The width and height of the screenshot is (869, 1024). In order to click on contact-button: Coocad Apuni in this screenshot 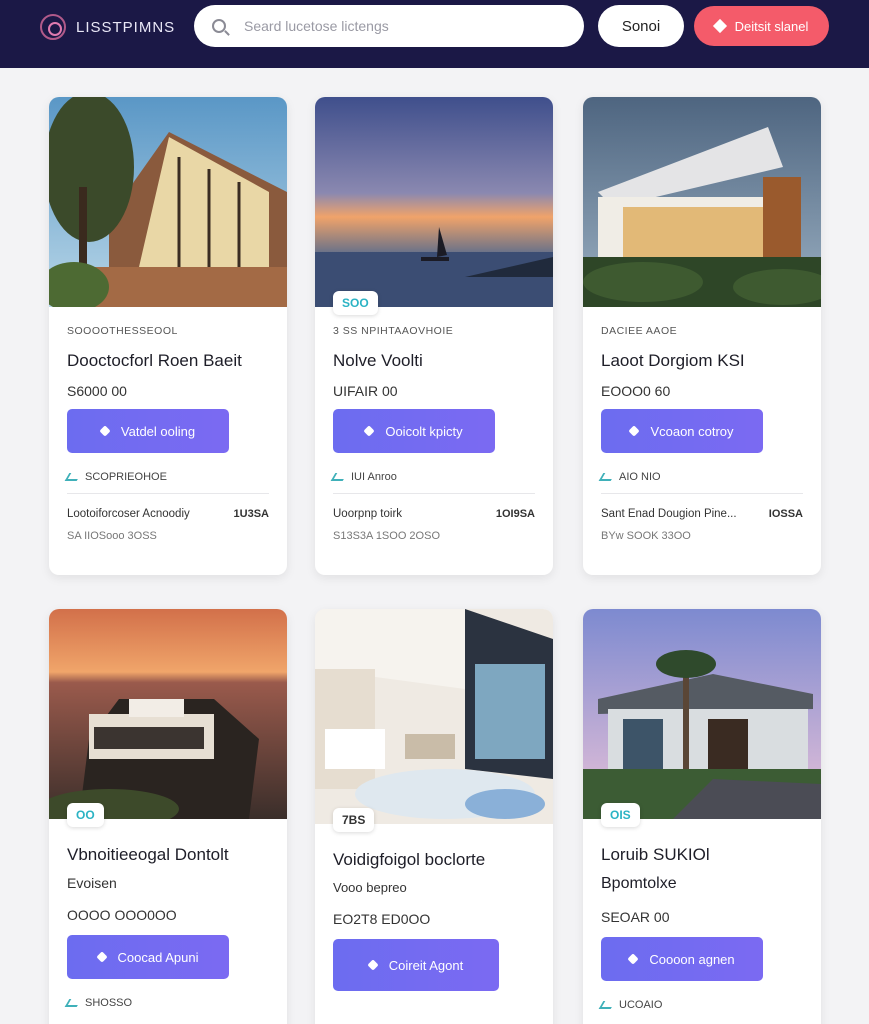, I will do `click(148, 957)`.